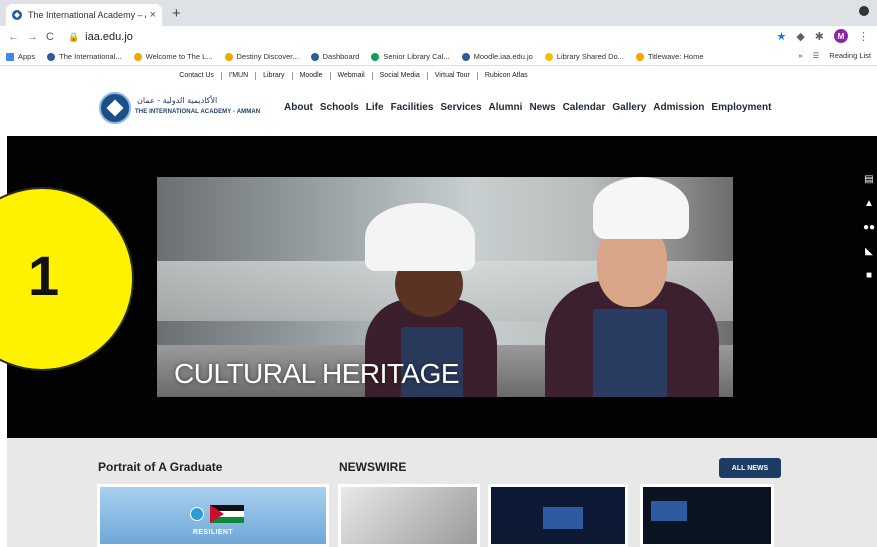  Describe the element at coordinates (213, 532) in the screenshot. I see `portrait-card-label: RESILIENT` at that location.